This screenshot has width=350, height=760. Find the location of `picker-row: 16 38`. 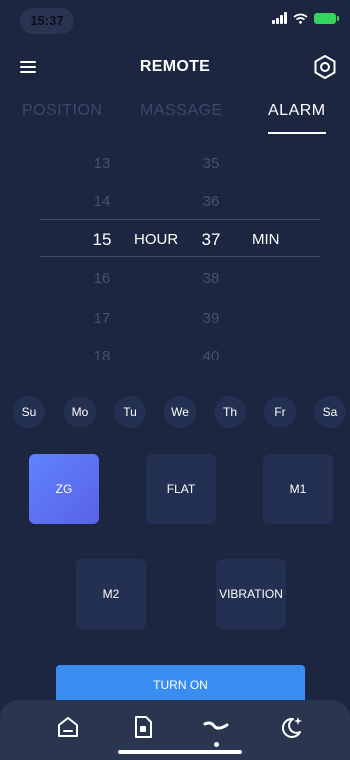

picker-row: 16 38 is located at coordinates (175, 279).